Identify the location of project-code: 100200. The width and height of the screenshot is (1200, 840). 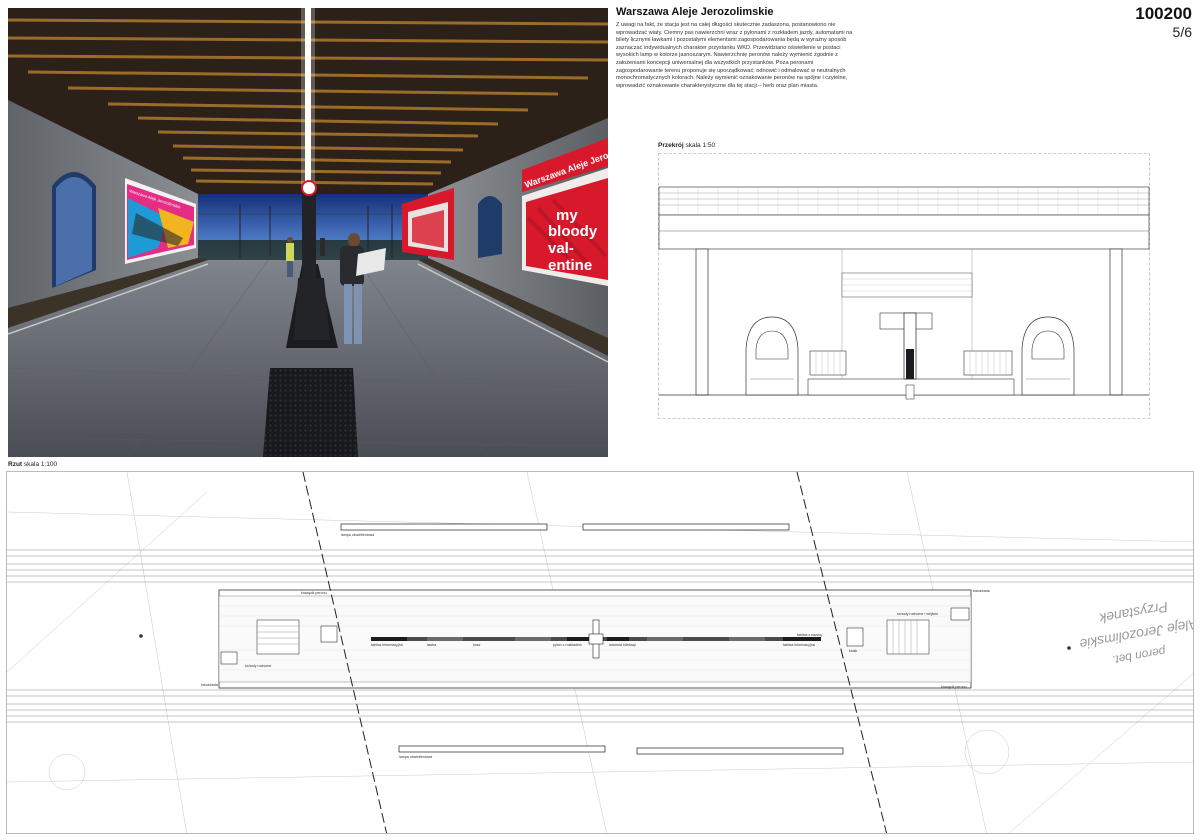
(1163, 13).